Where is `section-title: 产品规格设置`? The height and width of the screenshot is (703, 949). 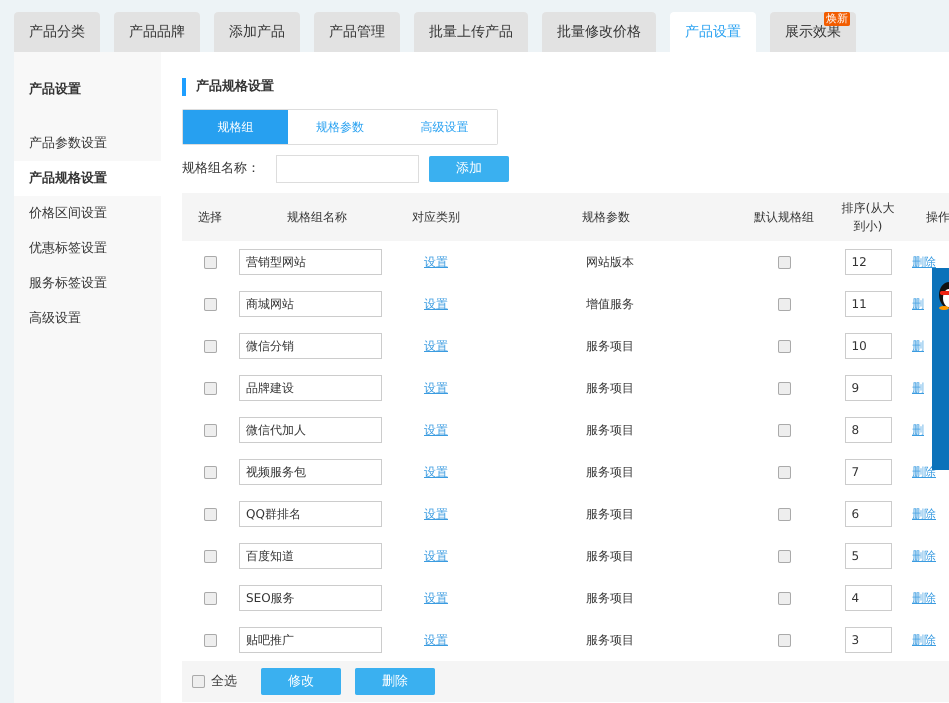 section-title: 产品规格设置 is located at coordinates (565, 87).